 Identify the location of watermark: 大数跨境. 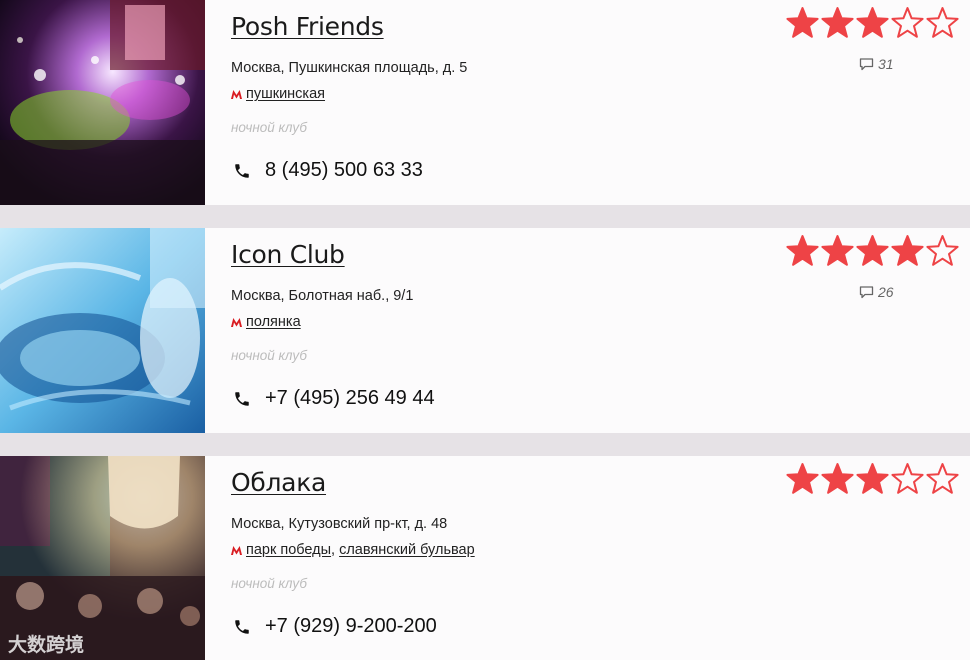
(46, 645).